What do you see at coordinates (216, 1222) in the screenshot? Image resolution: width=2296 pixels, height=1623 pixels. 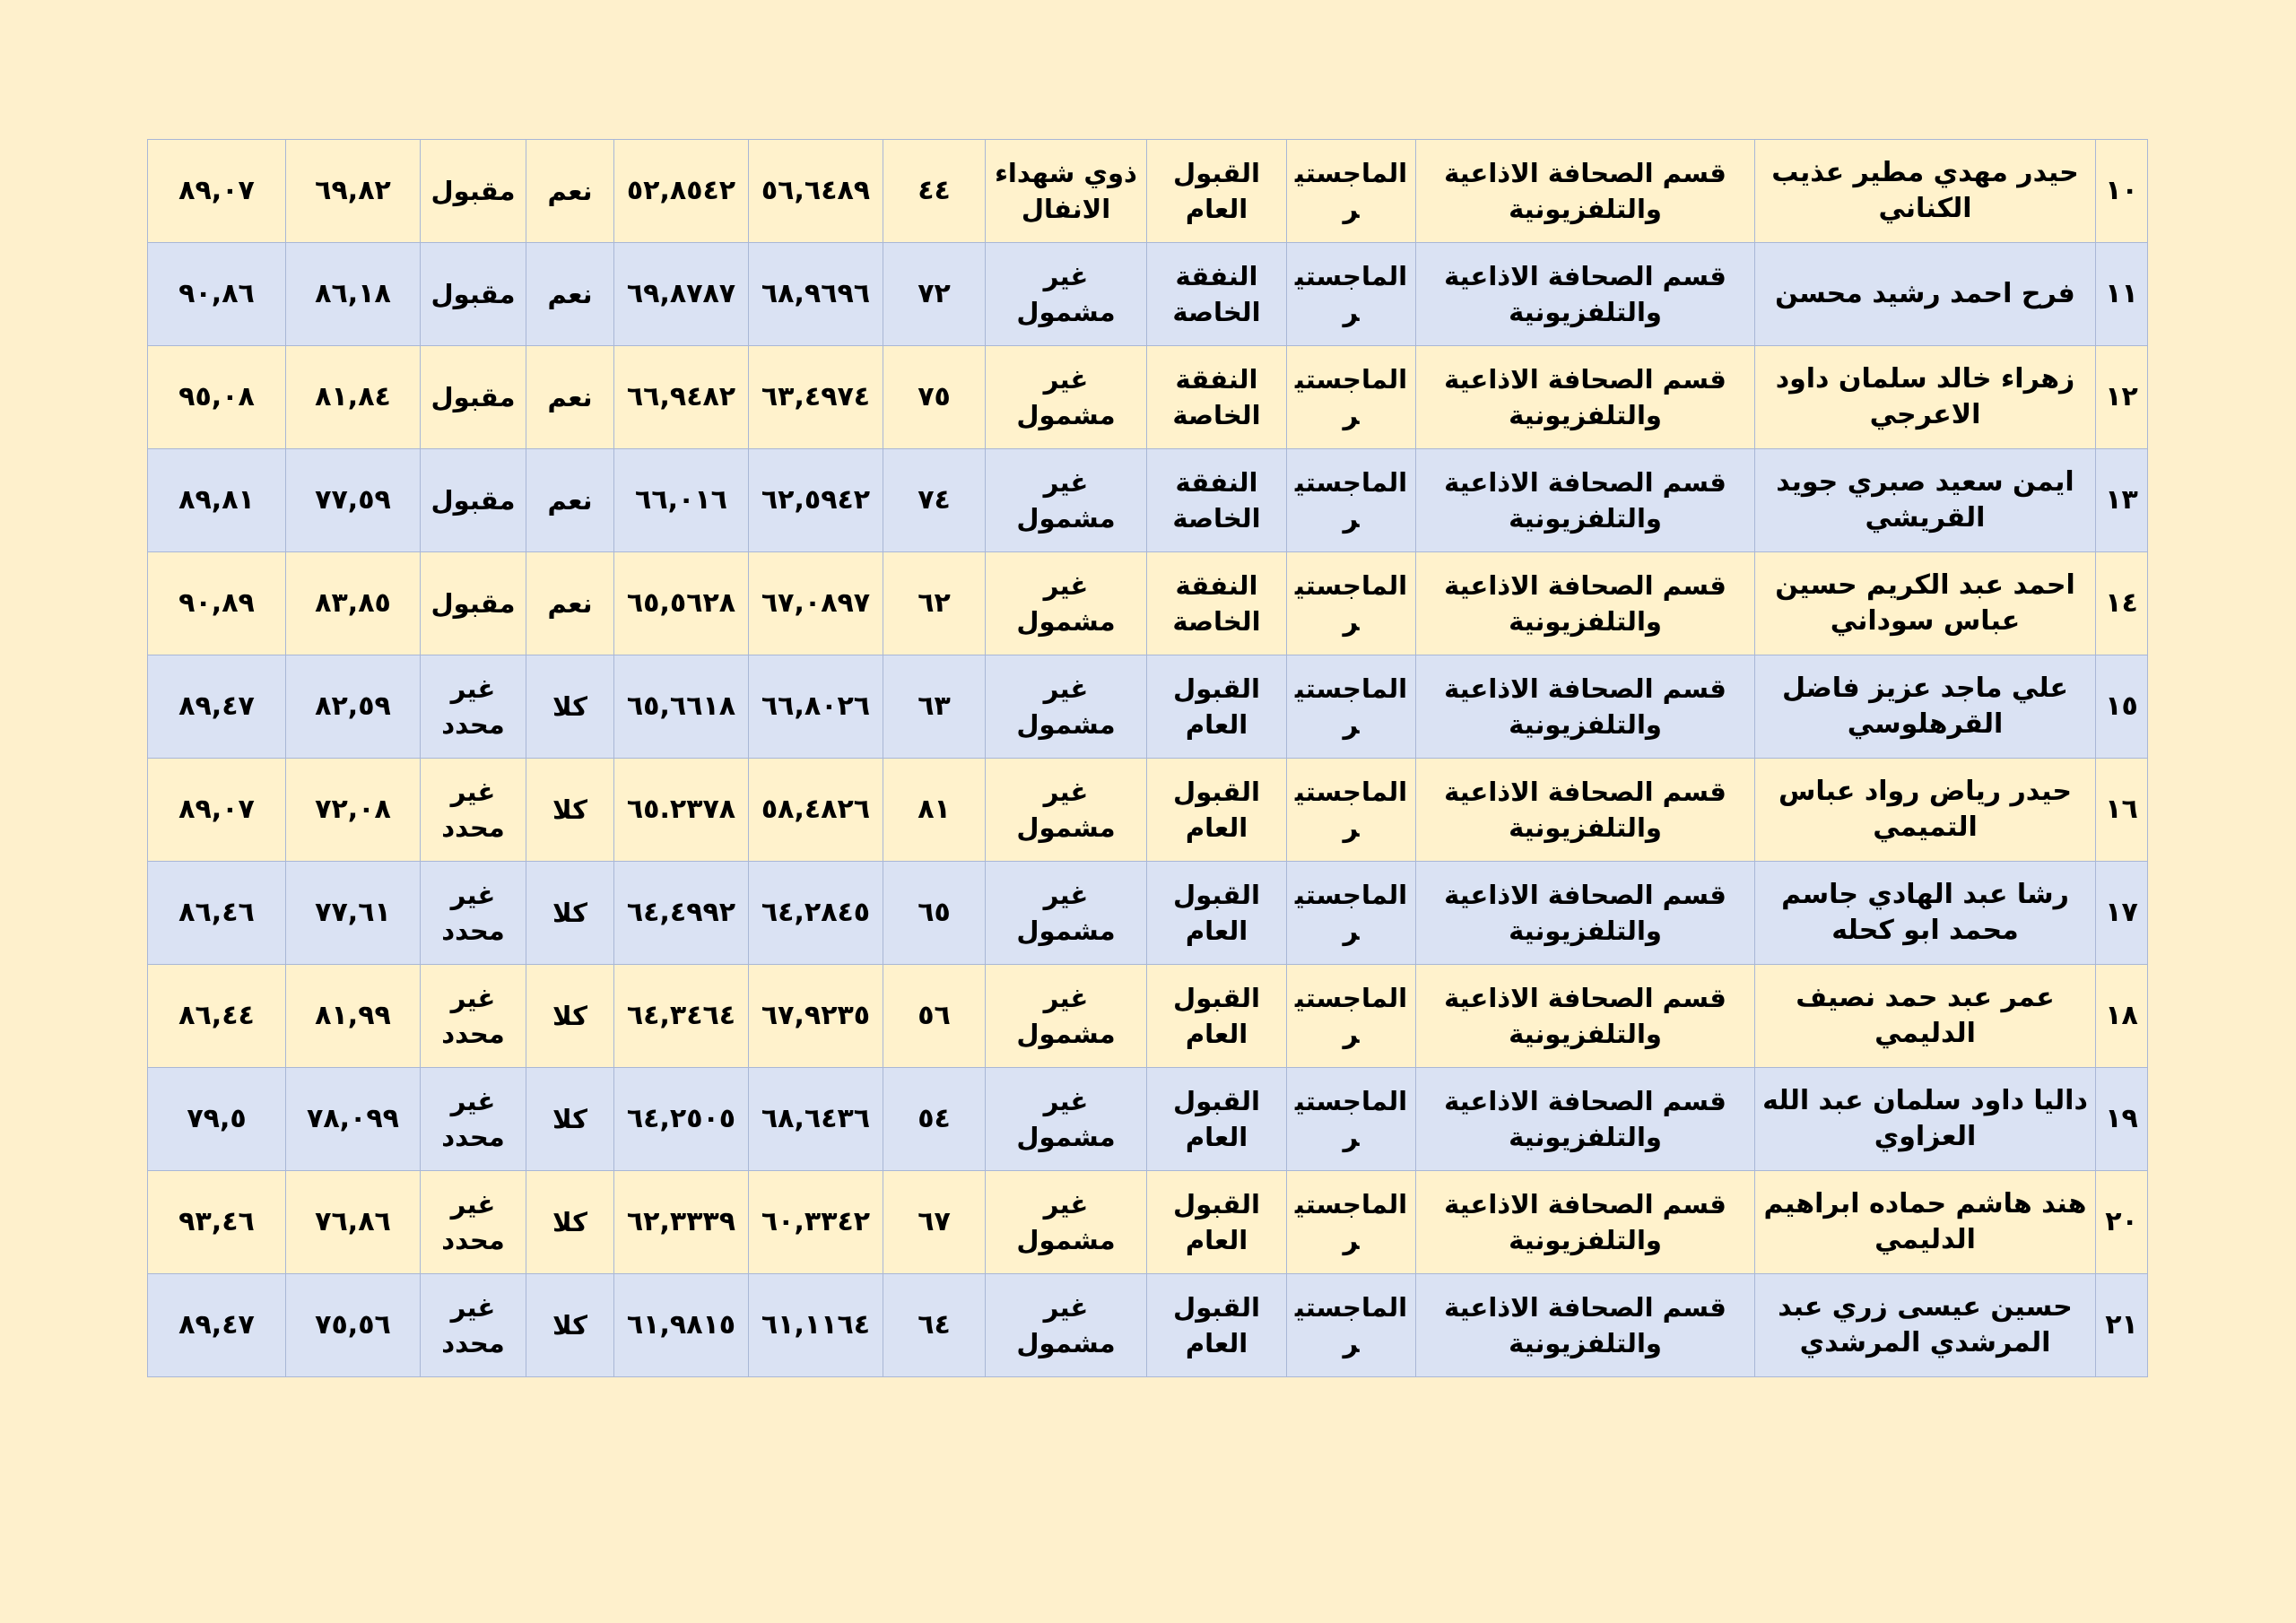 I see `value-5-cell: ٩٣,٤٦` at bounding box center [216, 1222].